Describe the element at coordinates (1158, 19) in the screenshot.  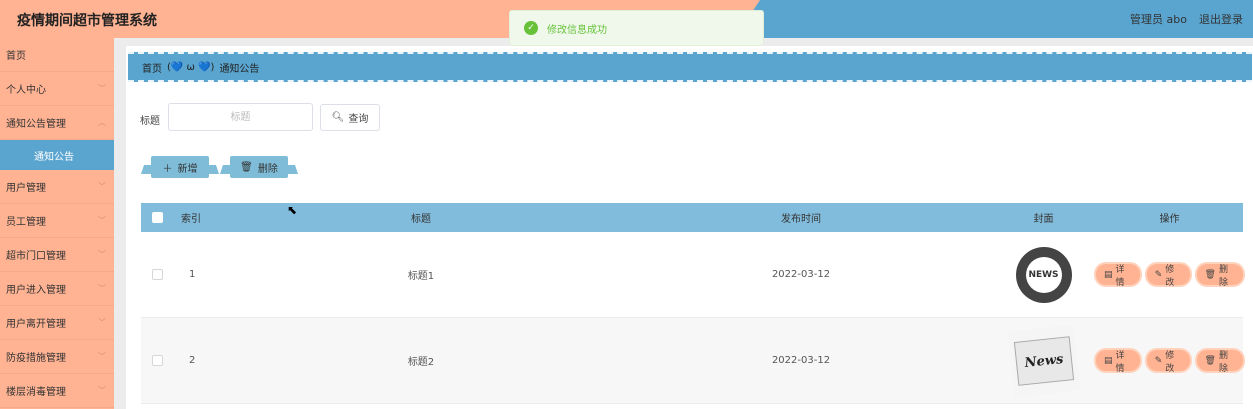
I see `user-role-label: 管理员 abo` at that location.